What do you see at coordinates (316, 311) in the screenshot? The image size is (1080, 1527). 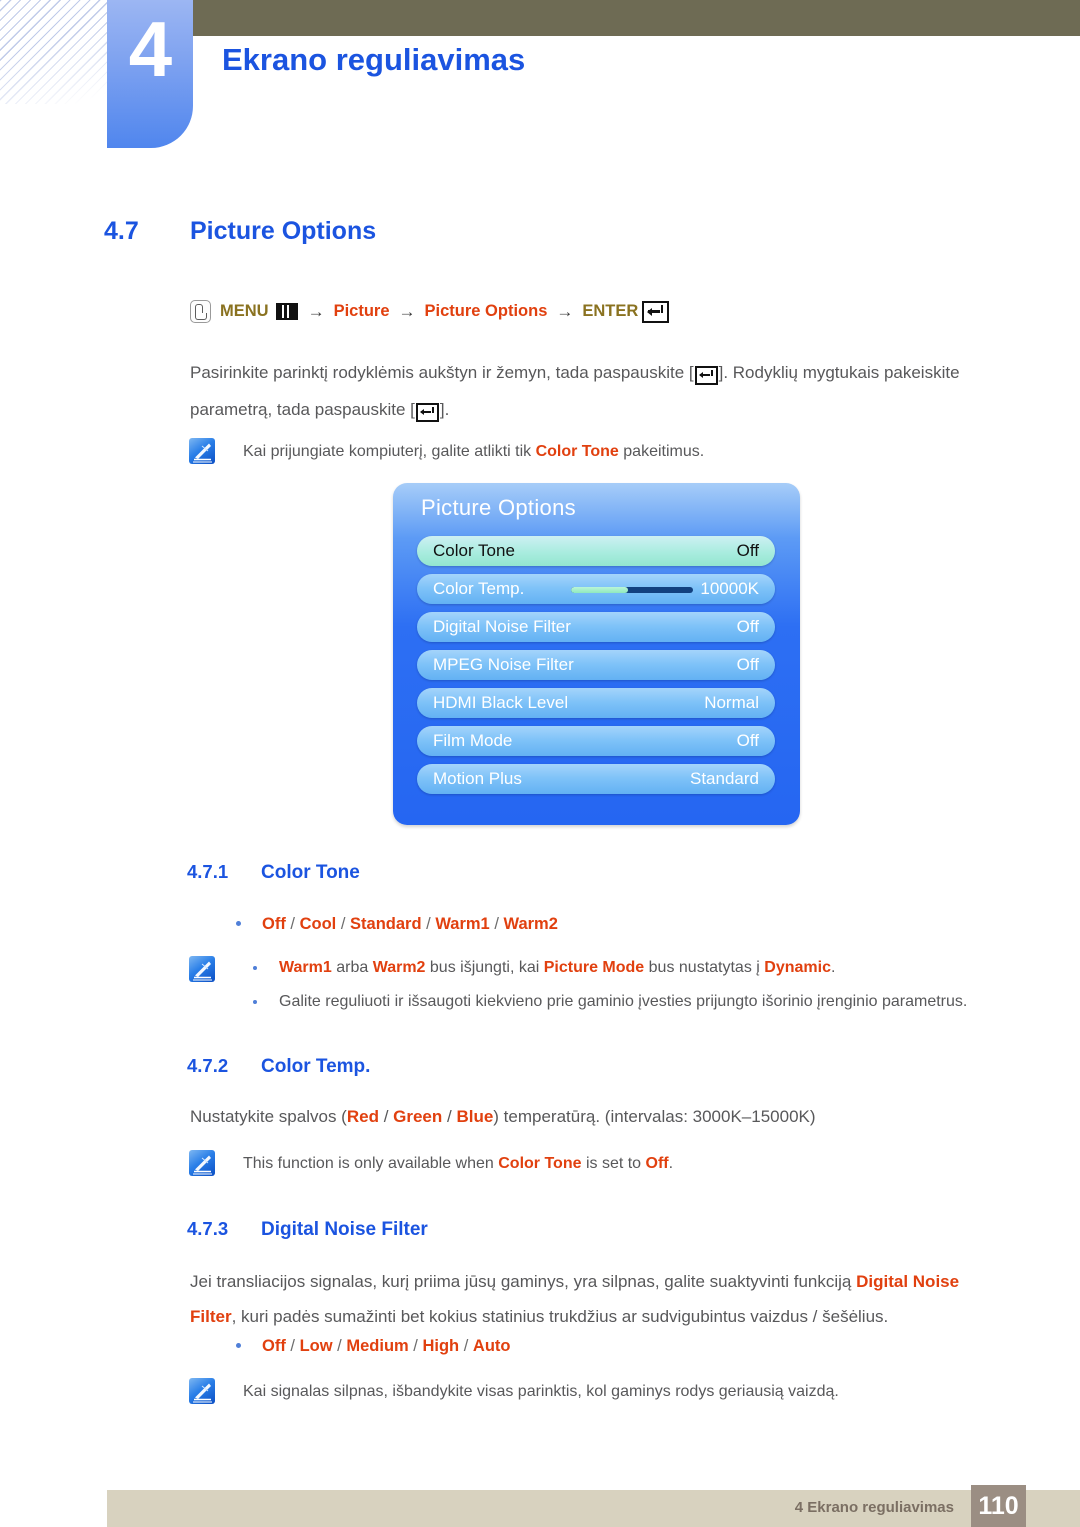 I see `path-arrow-1: →` at bounding box center [316, 311].